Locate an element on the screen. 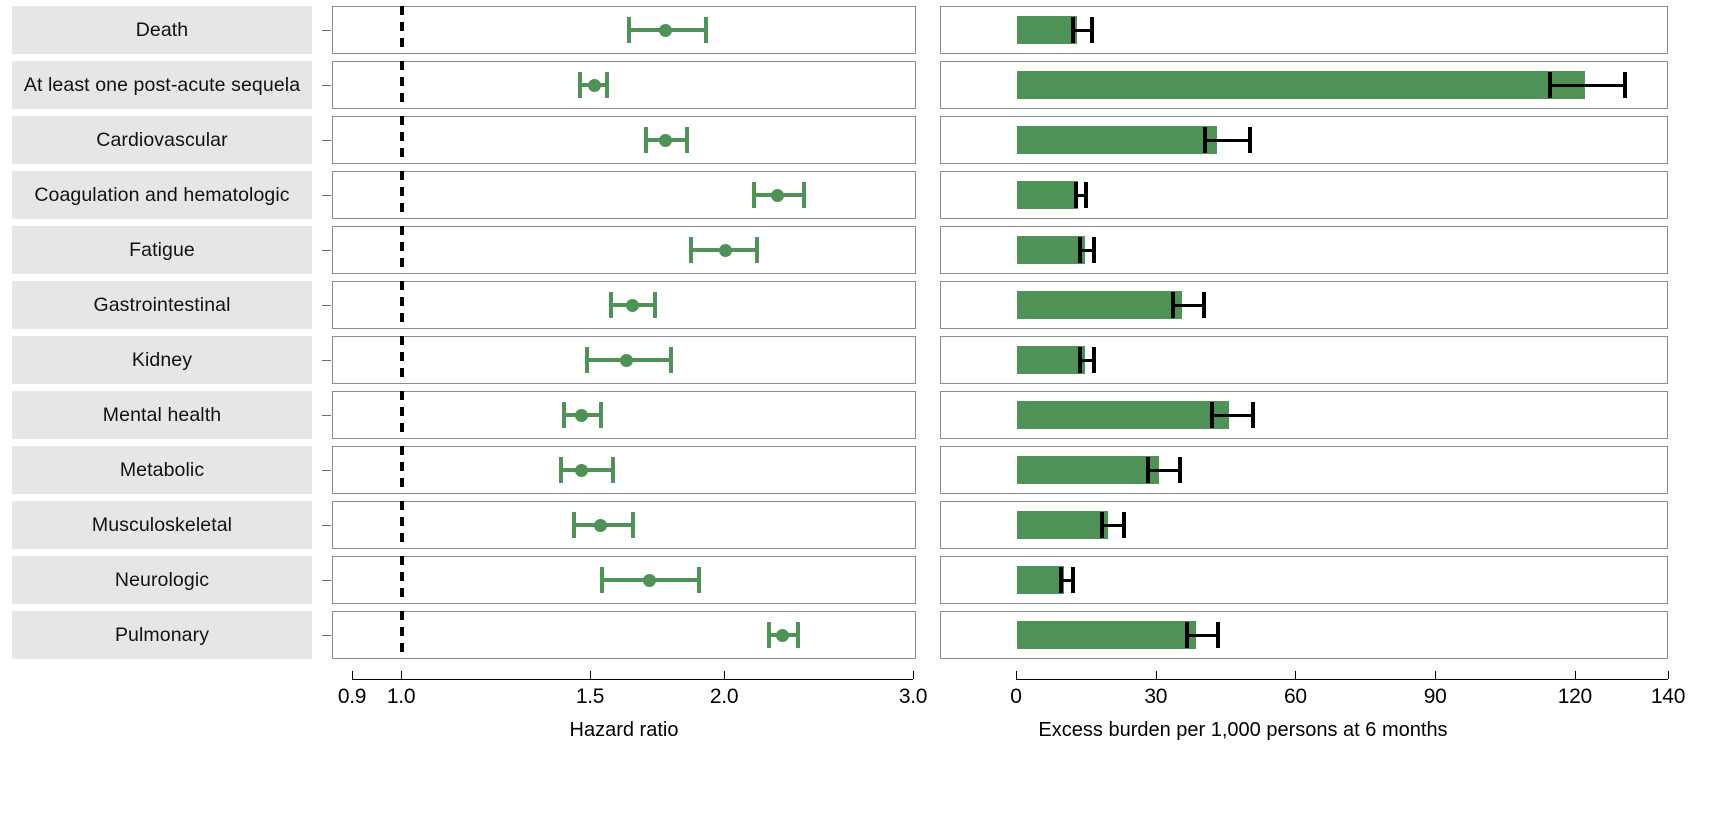 The image size is (1710, 832). row-label: Mental health is located at coordinates (162, 415).